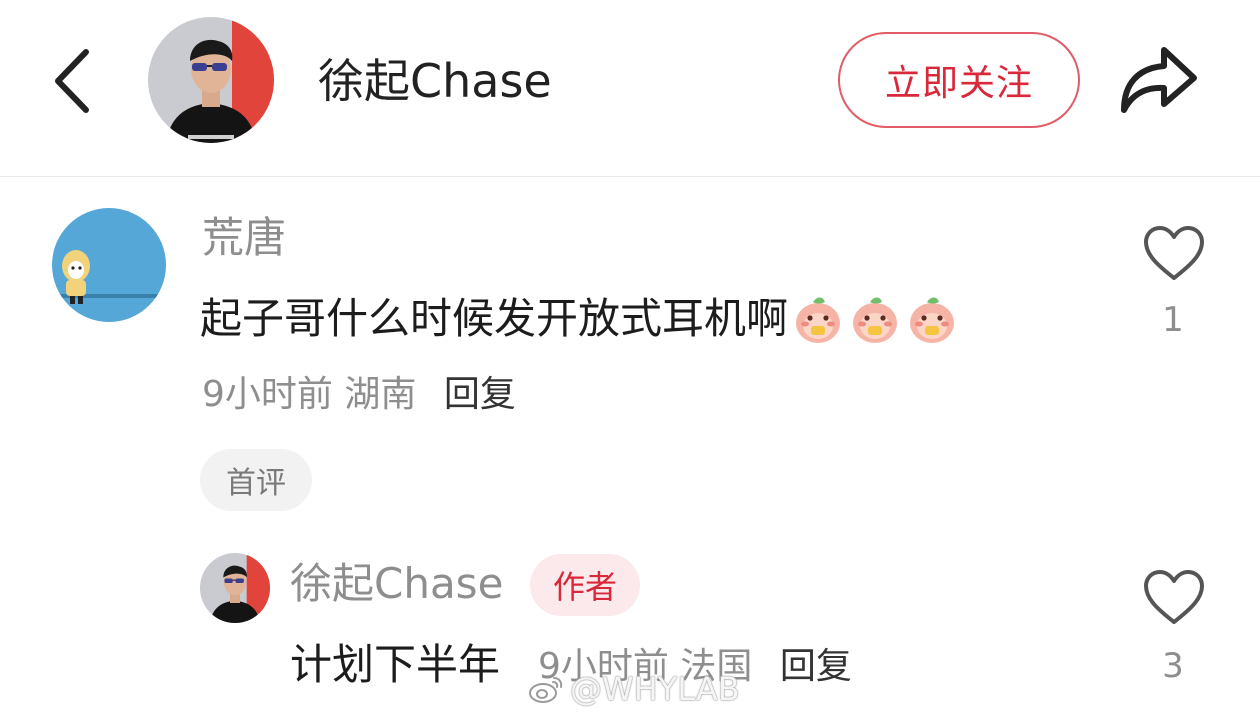 The image size is (1260, 723). I want to click on share-icon, so click(1159, 80).